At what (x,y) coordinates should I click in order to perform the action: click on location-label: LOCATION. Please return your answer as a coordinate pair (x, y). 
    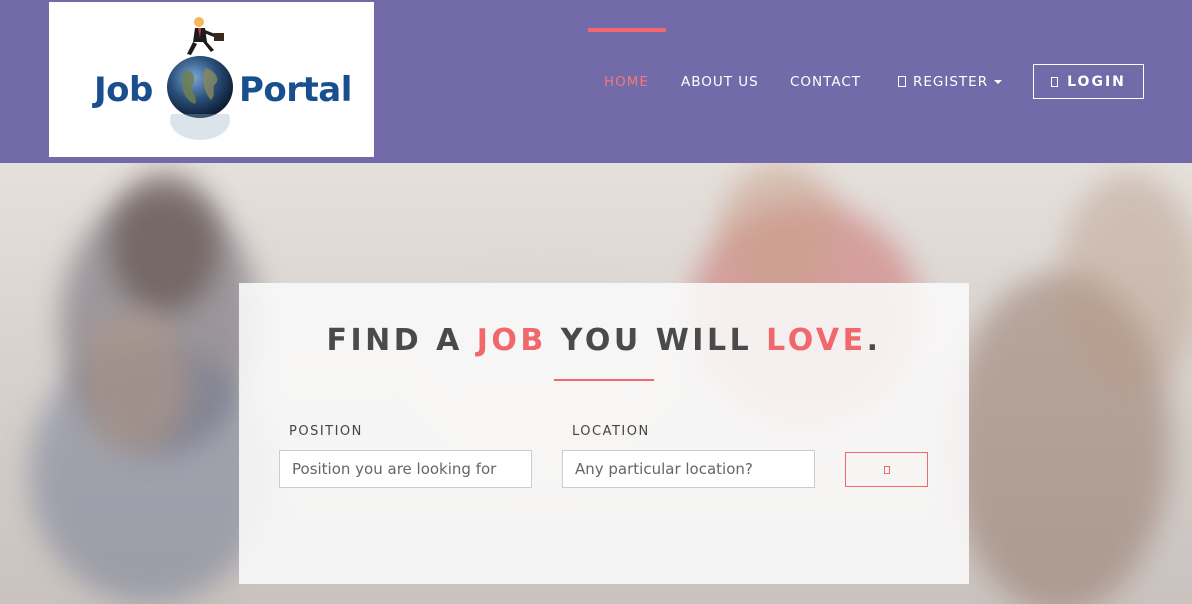
    Looking at the image, I should click on (611, 431).